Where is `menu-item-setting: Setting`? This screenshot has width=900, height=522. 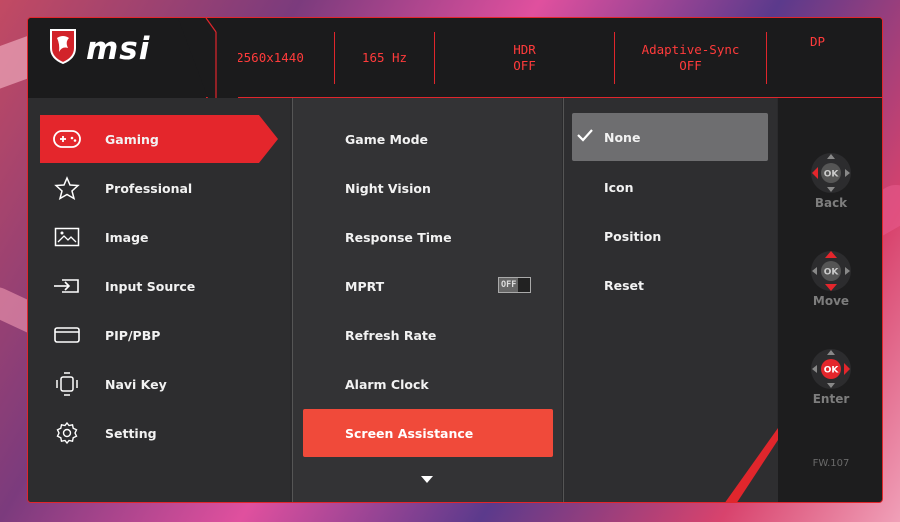 menu-item-setting: Setting is located at coordinates (159, 433).